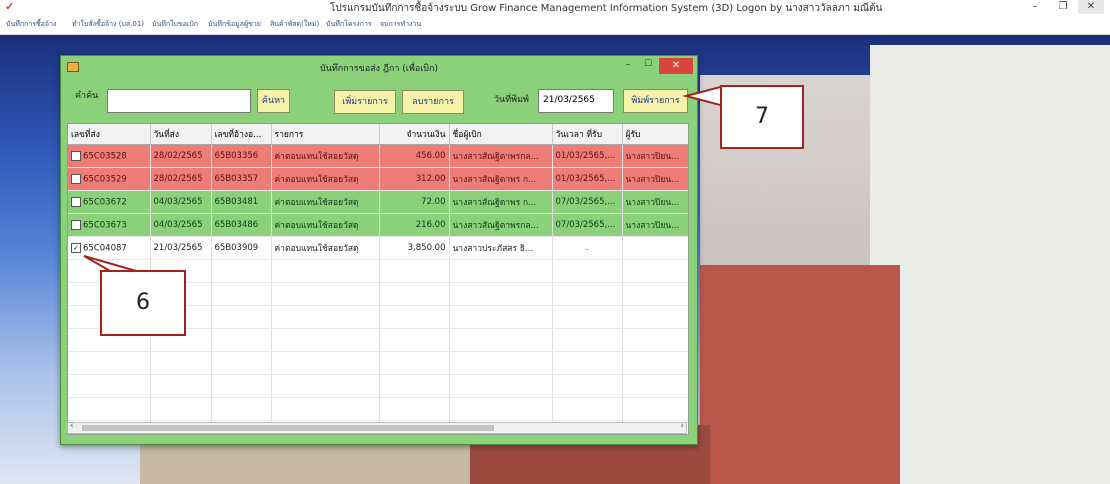 The width and height of the screenshot is (1110, 484). Describe the element at coordinates (703, 96) in the screenshot. I see `callout-7-pointer` at that location.